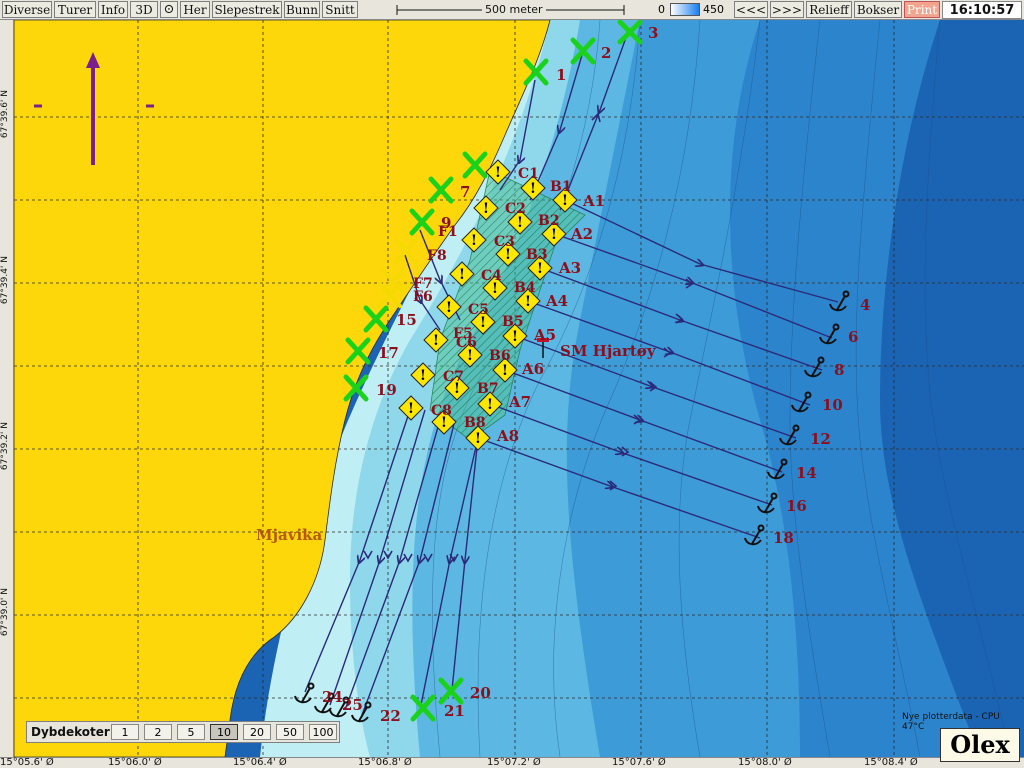 This screenshot has width=1024, height=768. What do you see at coordinates (388, 353) in the screenshot?
I see `label-x17: 17` at bounding box center [388, 353].